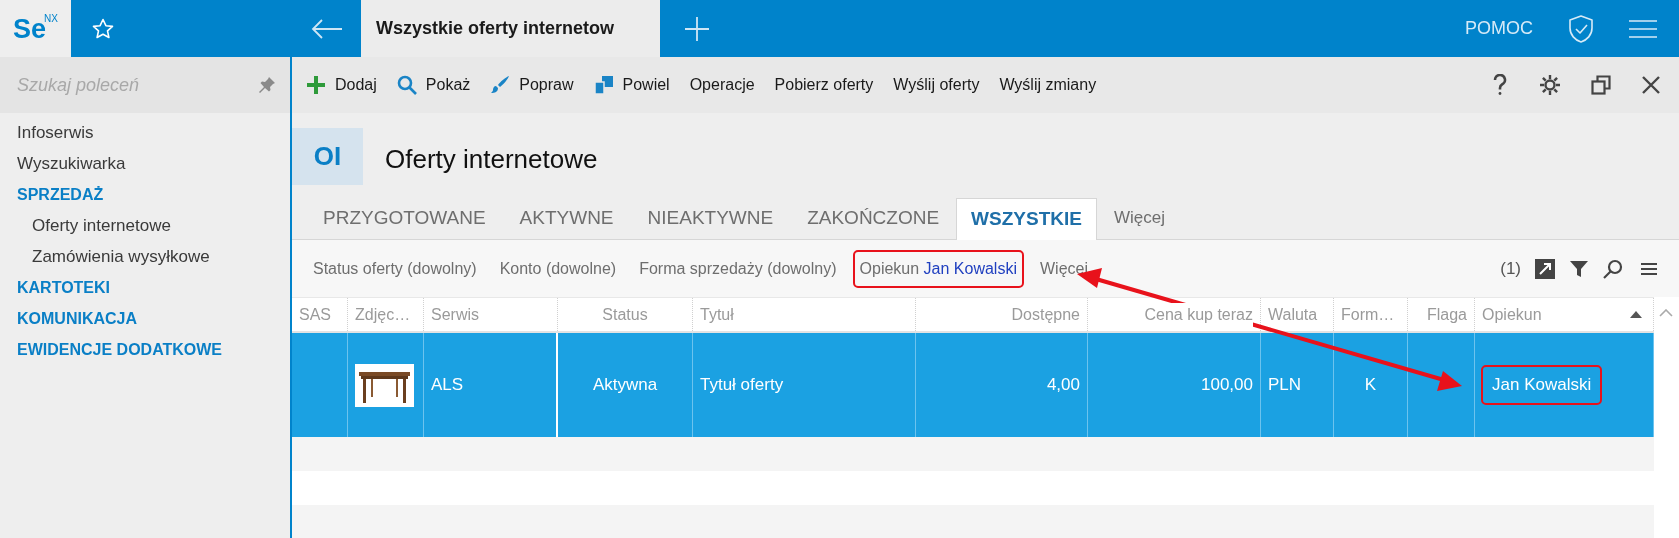  What do you see at coordinates (510, 28) in the screenshot?
I see `document-tab: Wszystkie oferty internetow` at bounding box center [510, 28].